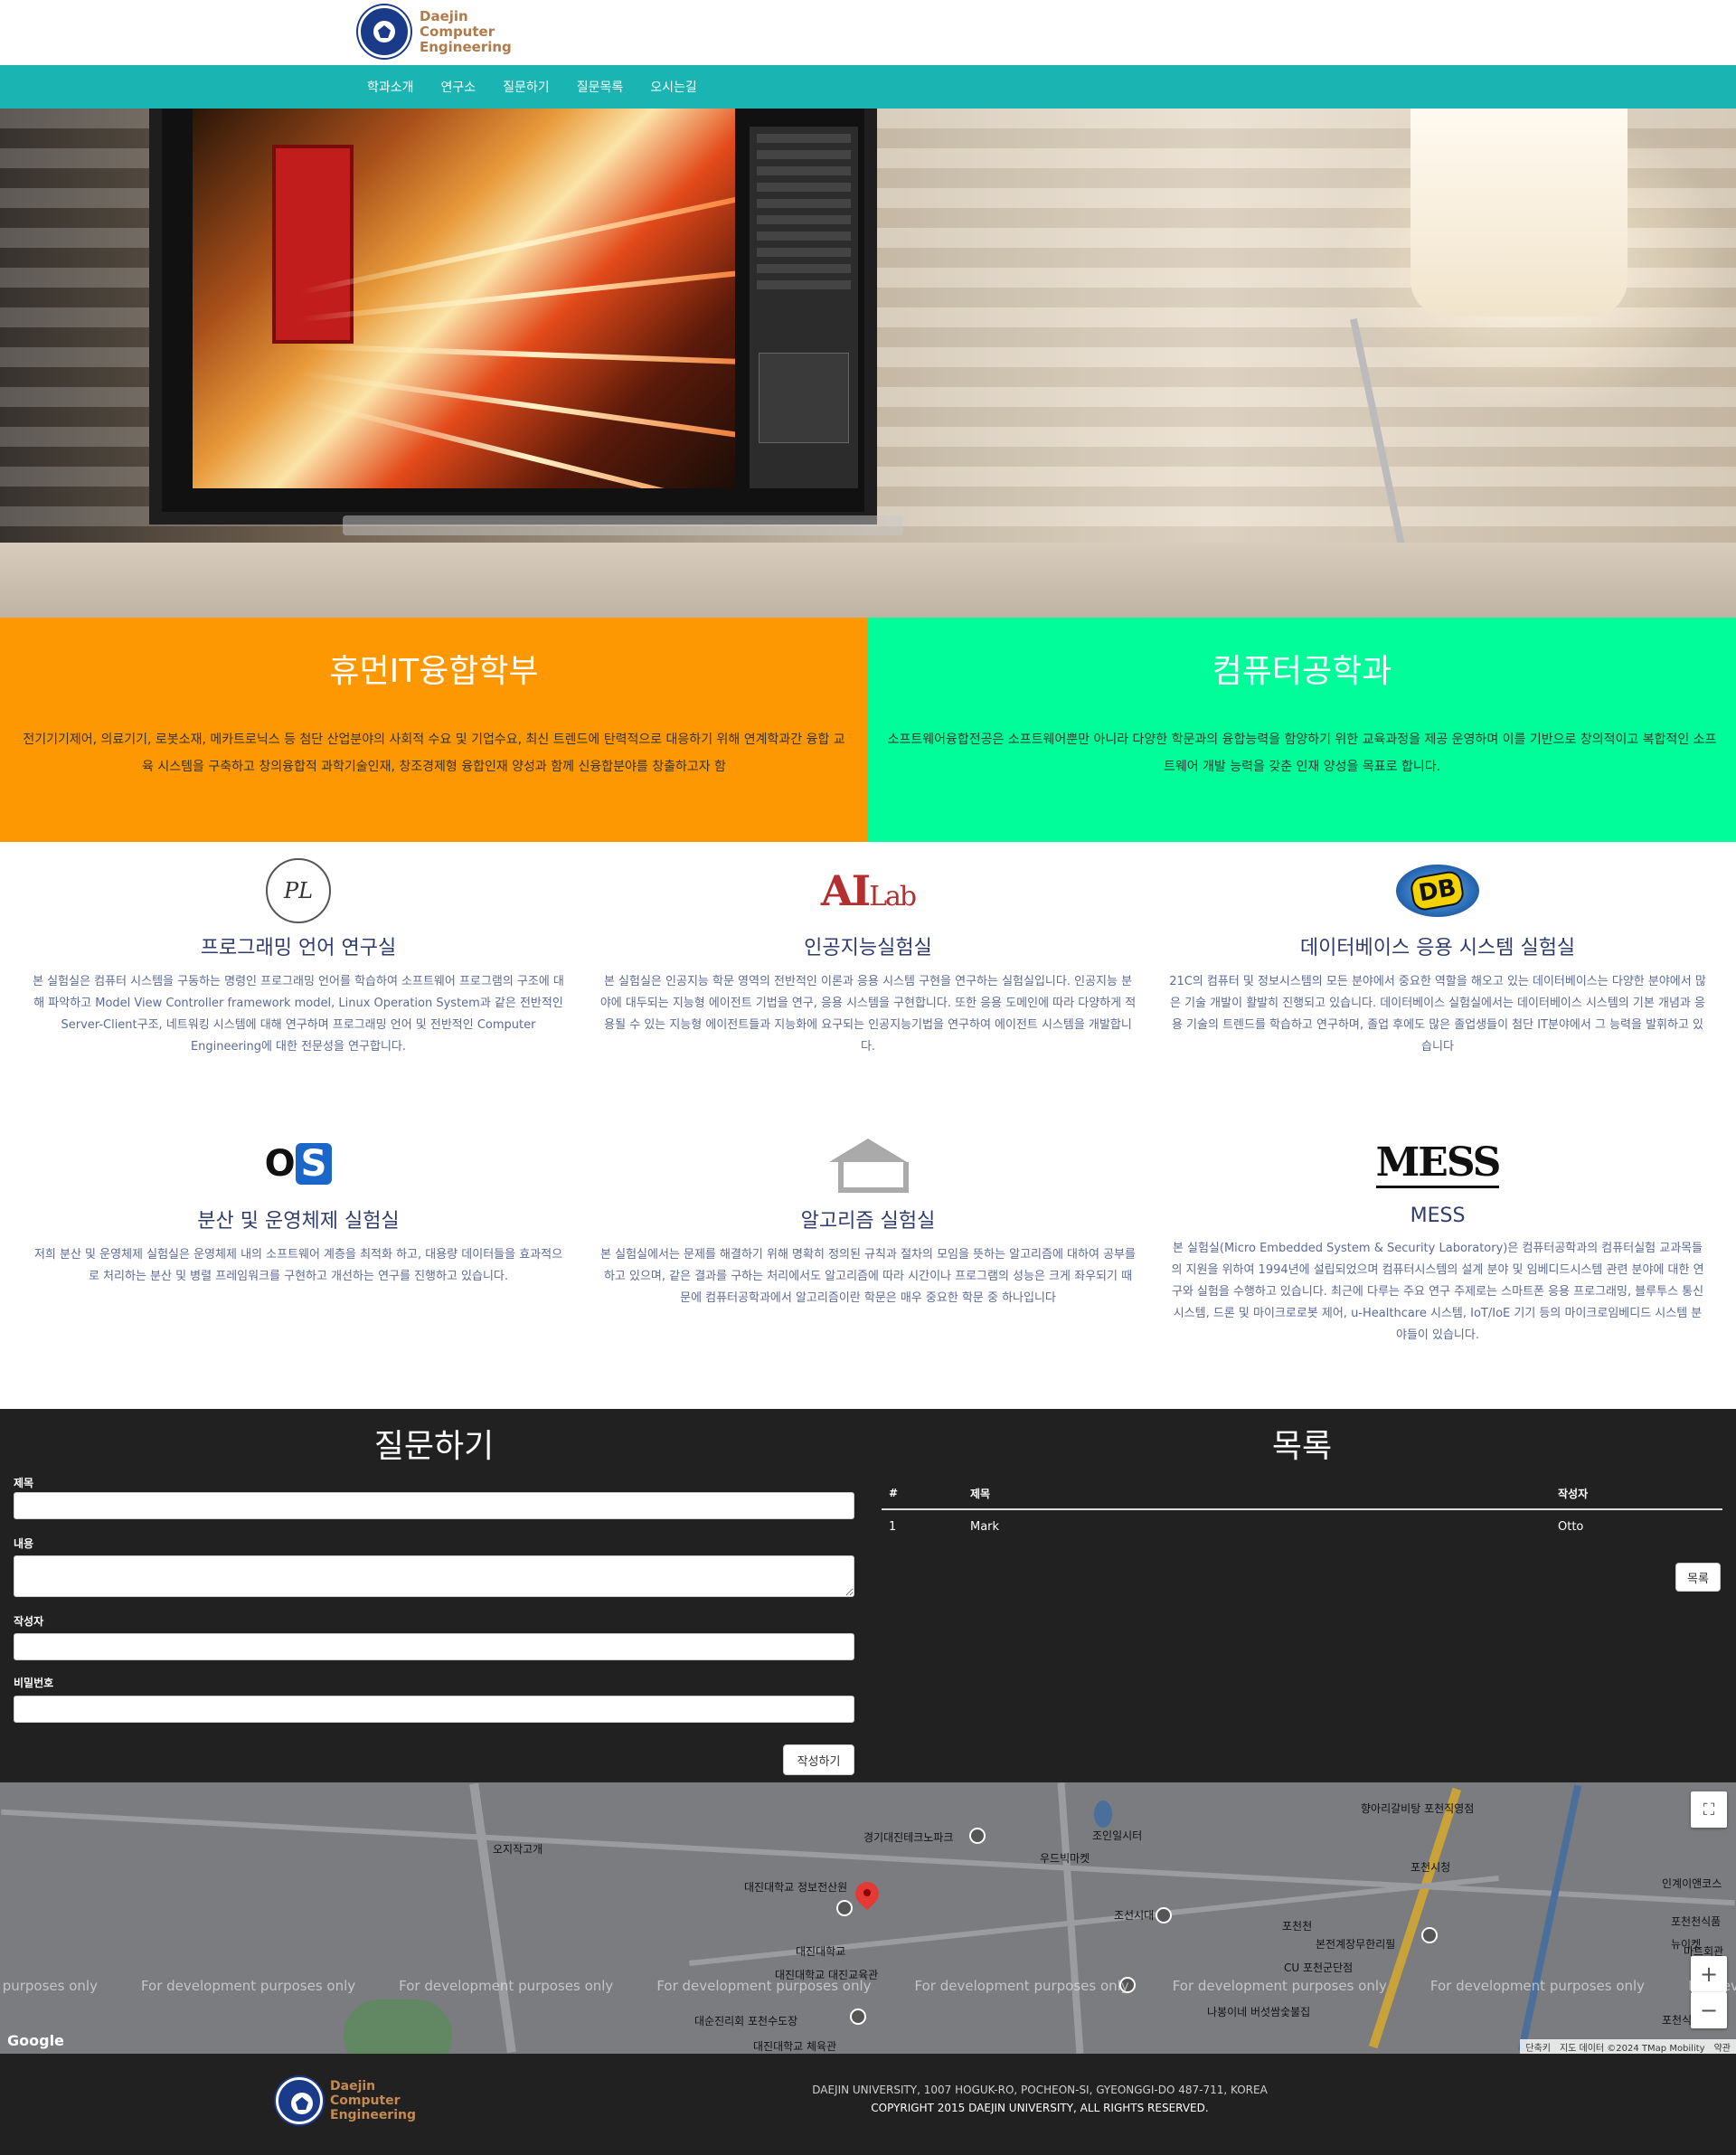  I want to click on os-lab-logo: OS, so click(299, 1164).